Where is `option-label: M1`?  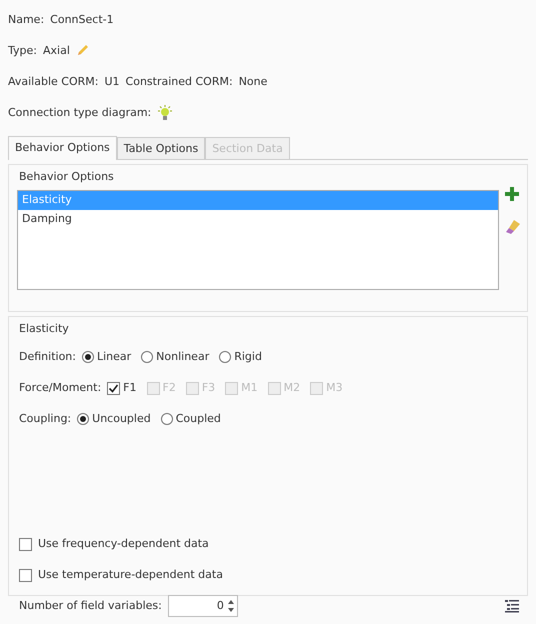 option-label: M1 is located at coordinates (249, 388).